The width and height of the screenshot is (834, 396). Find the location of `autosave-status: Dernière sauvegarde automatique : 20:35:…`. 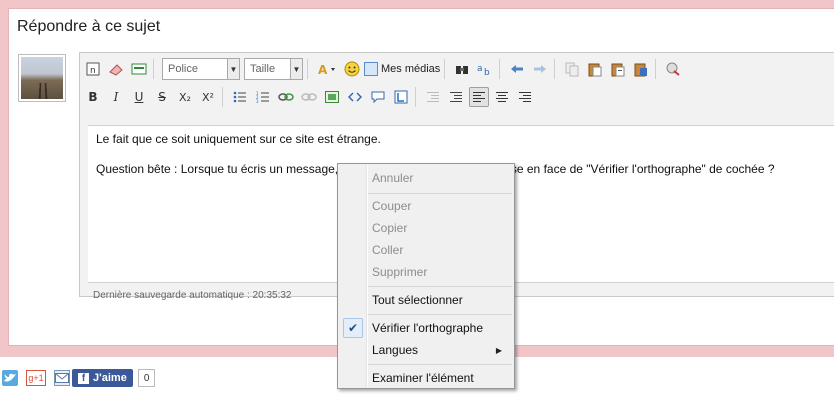

autosave-status: Dernière sauvegarde automatique : 20:35:… is located at coordinates (192, 295).